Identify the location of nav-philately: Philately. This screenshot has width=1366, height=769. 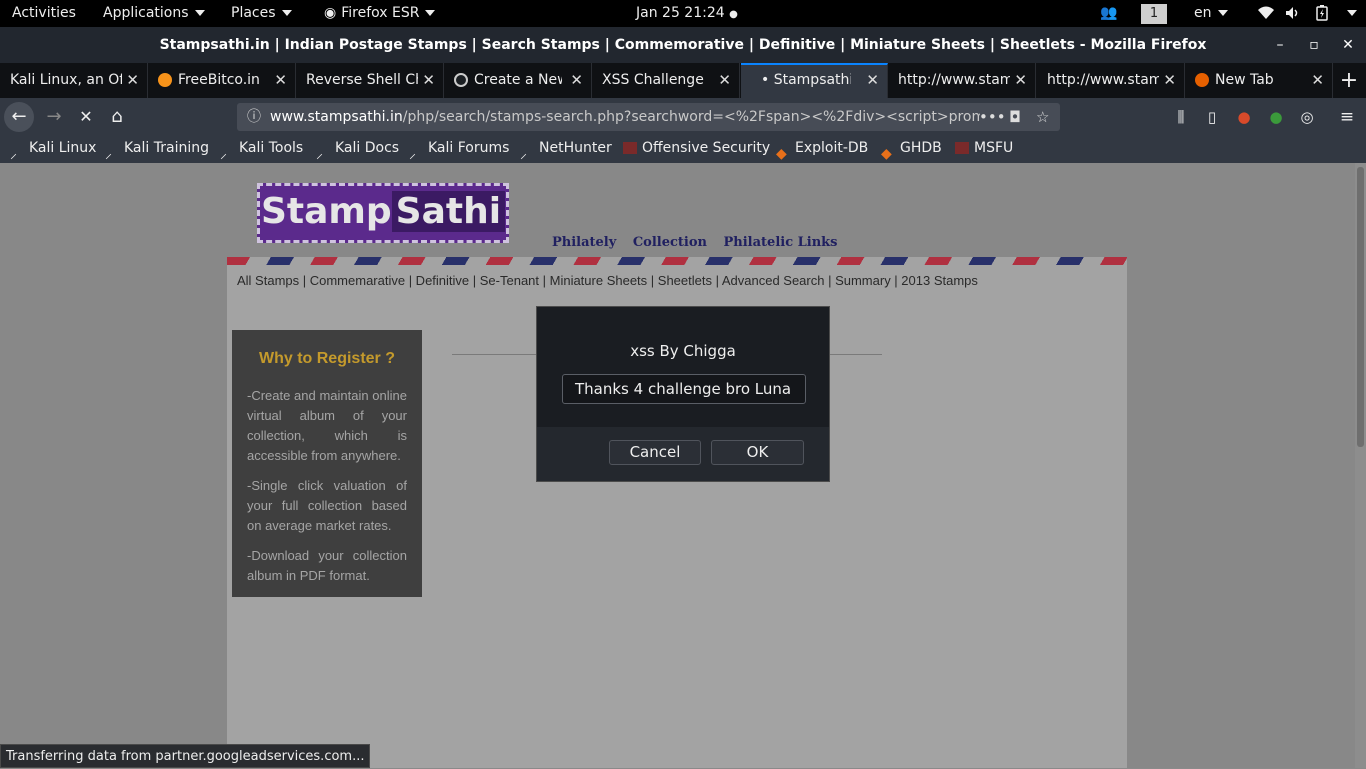
(584, 242).